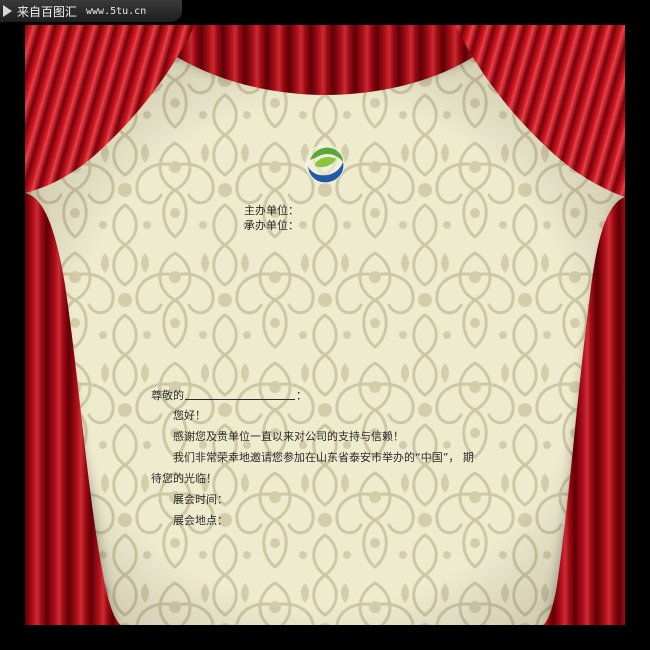 The width and height of the screenshot is (650, 650). I want to click on organizer-label: 主办单位：, so click(271, 210).